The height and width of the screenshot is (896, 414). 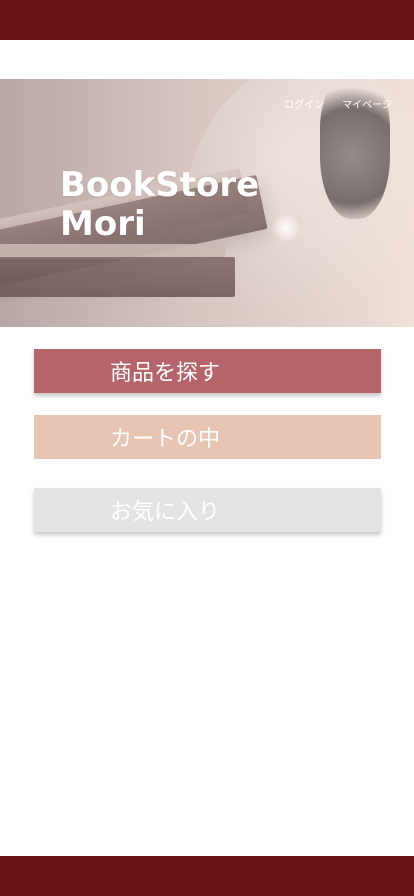 What do you see at coordinates (304, 103) in the screenshot?
I see `login-link: ログイン` at bounding box center [304, 103].